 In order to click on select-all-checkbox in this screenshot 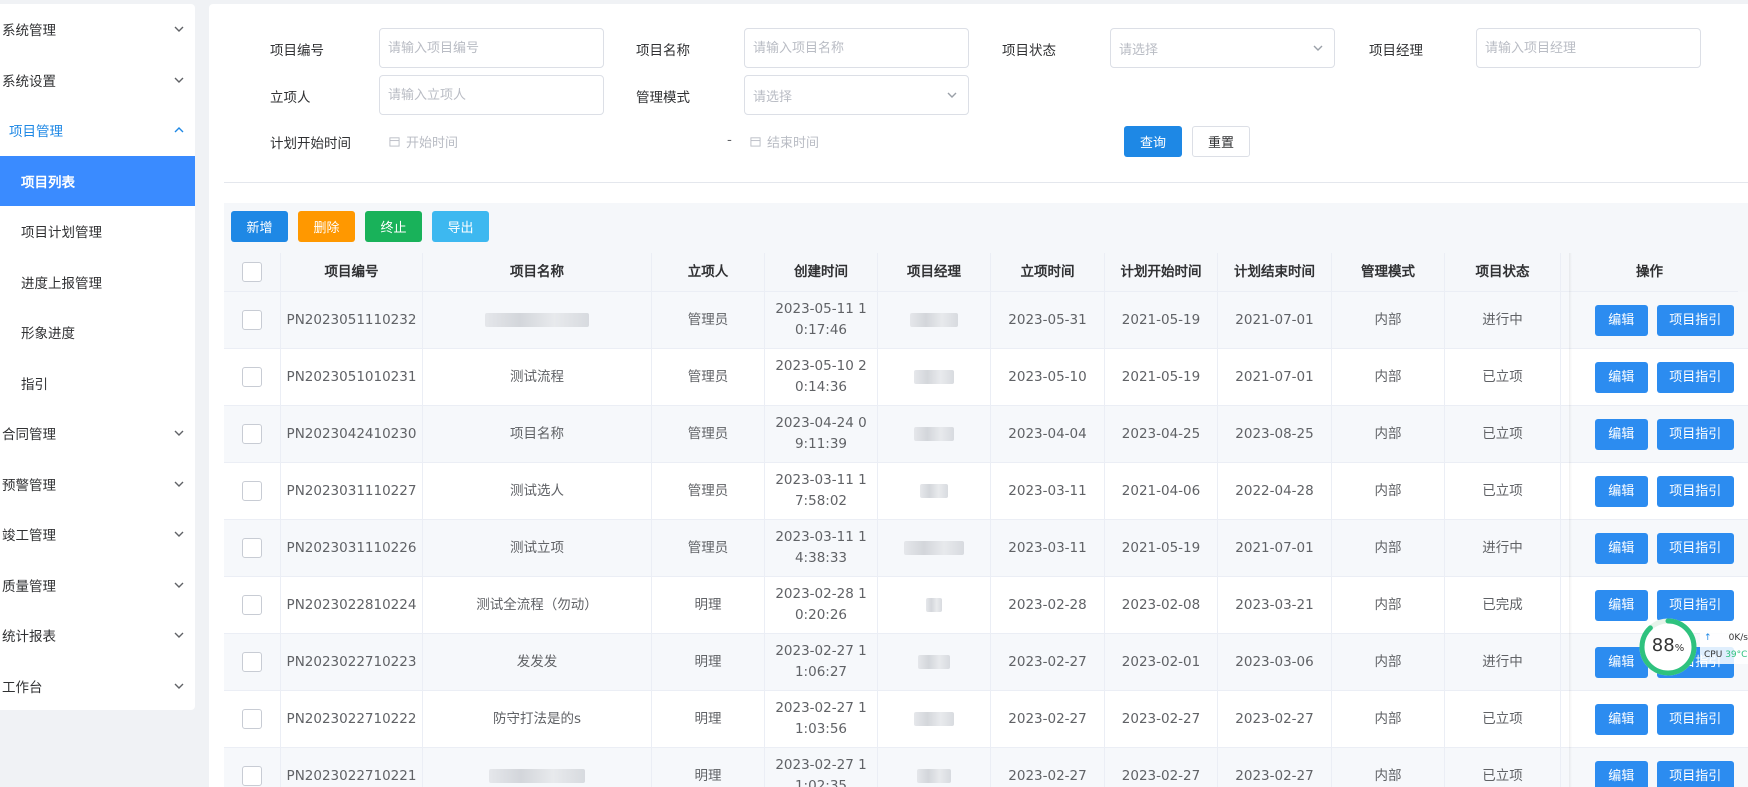, I will do `click(252, 272)`.